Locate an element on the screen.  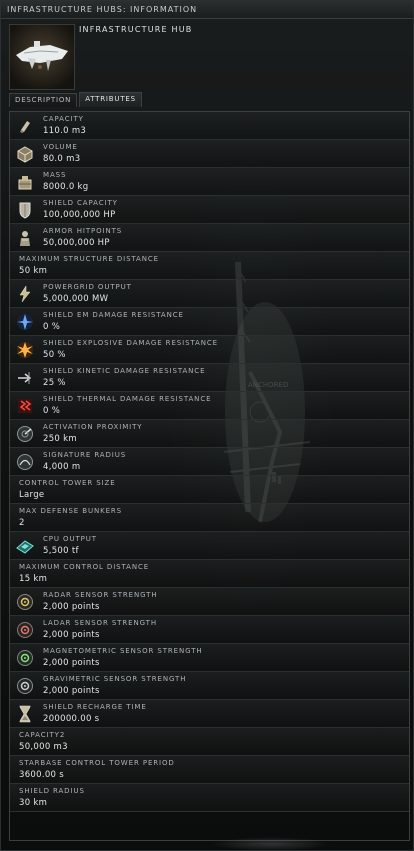
attribute-label: CAPACITY is located at coordinates (63, 119).